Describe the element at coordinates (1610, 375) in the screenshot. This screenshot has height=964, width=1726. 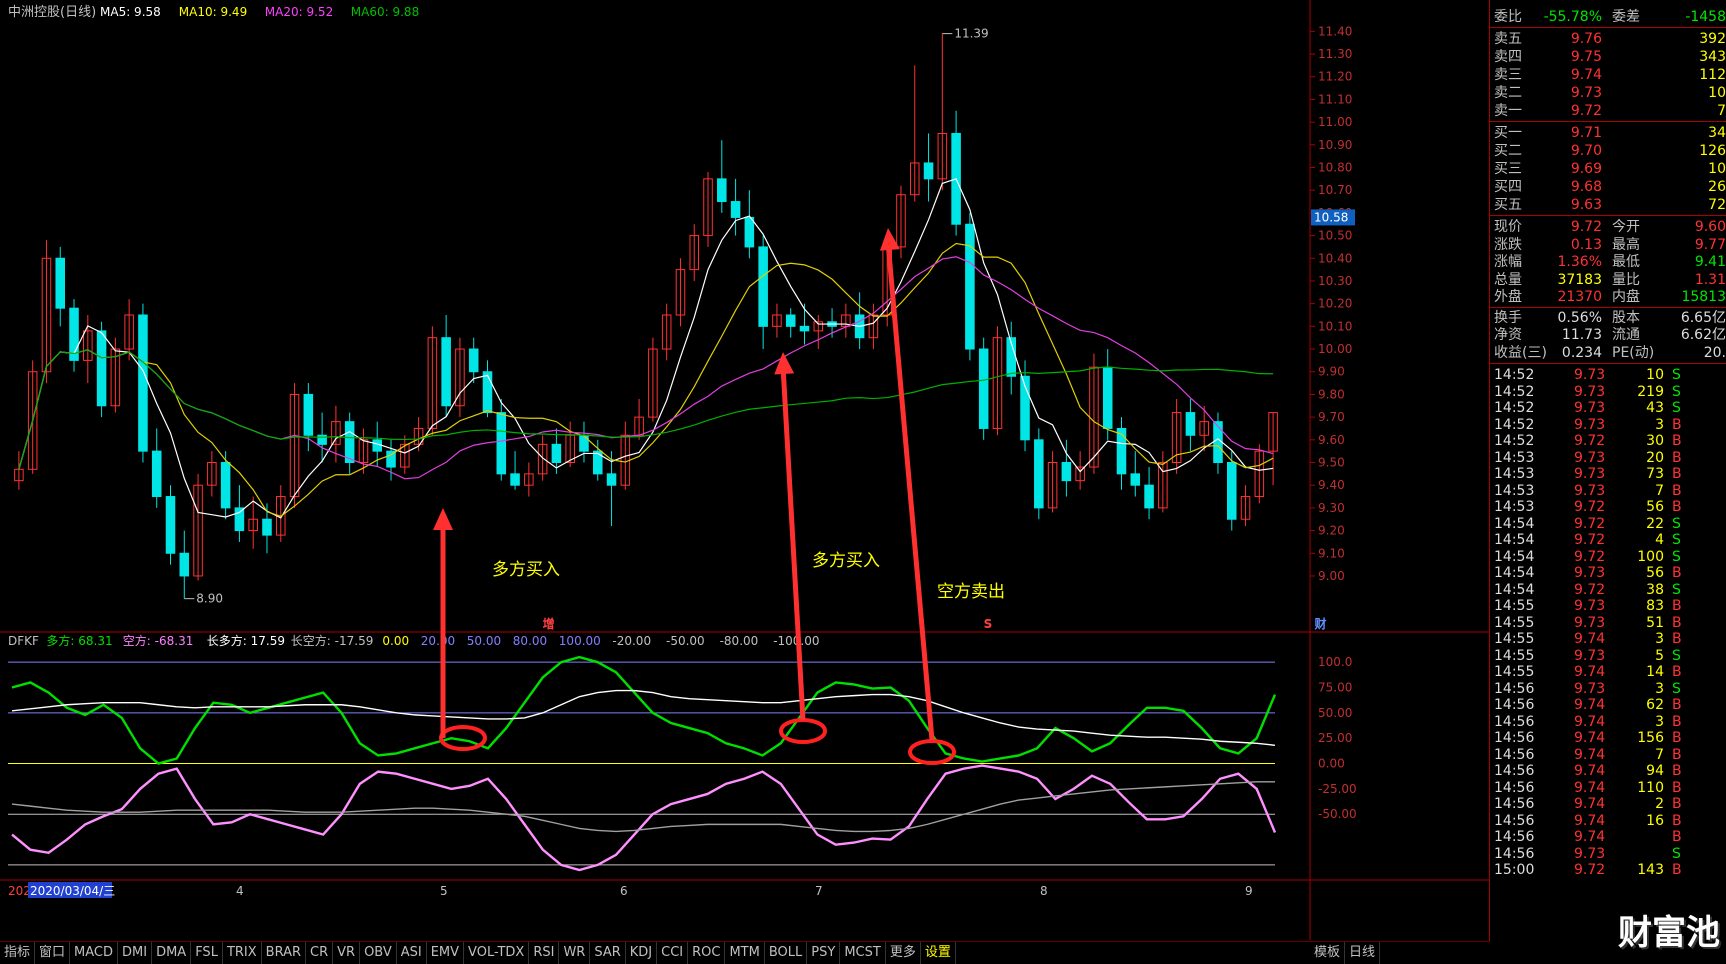
I see `tick-row: 14:52 9.73 10 S` at that location.